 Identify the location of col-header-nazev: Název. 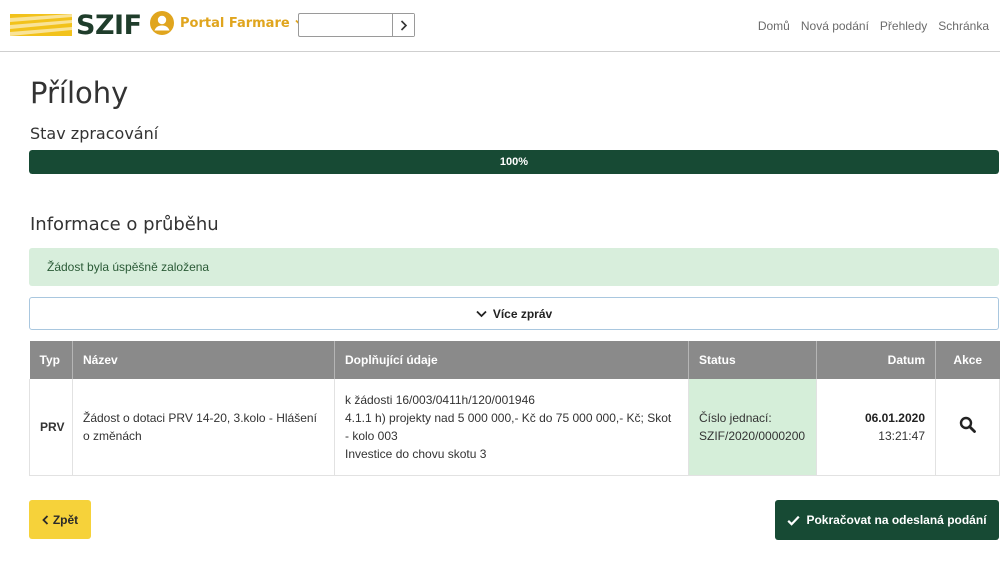
(203, 360).